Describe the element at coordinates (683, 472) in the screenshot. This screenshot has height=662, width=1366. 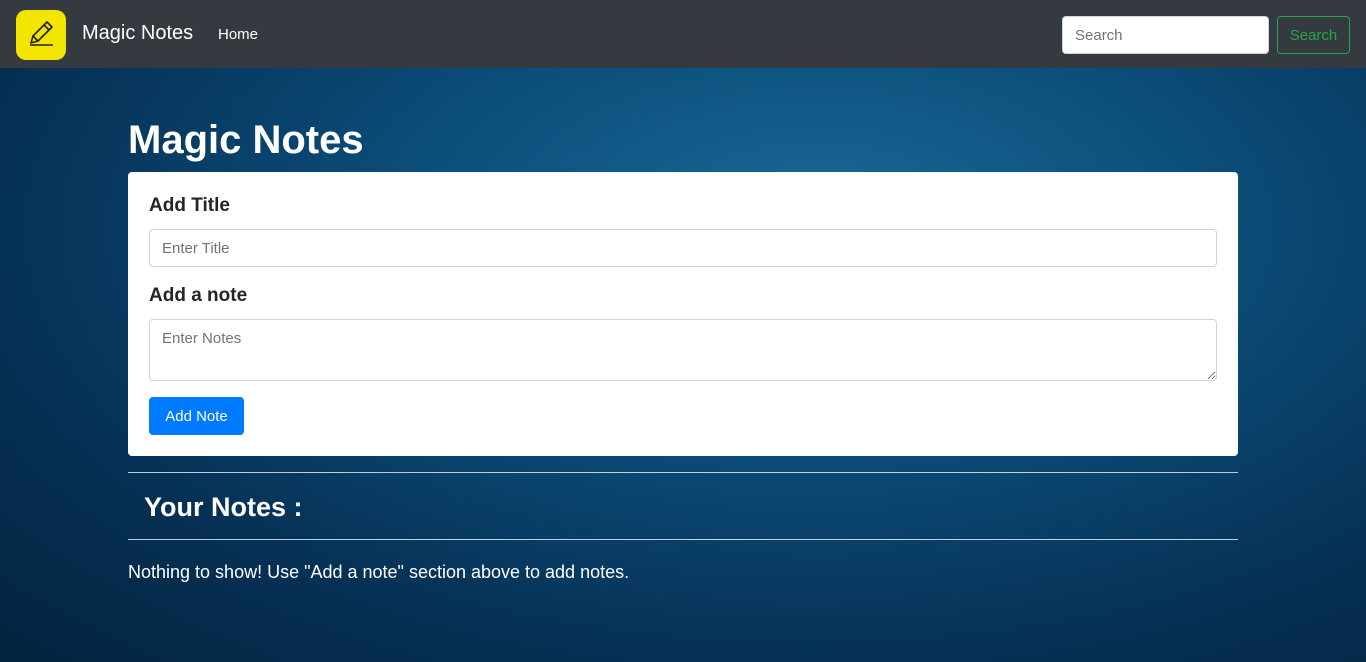
I see `divider-top` at that location.